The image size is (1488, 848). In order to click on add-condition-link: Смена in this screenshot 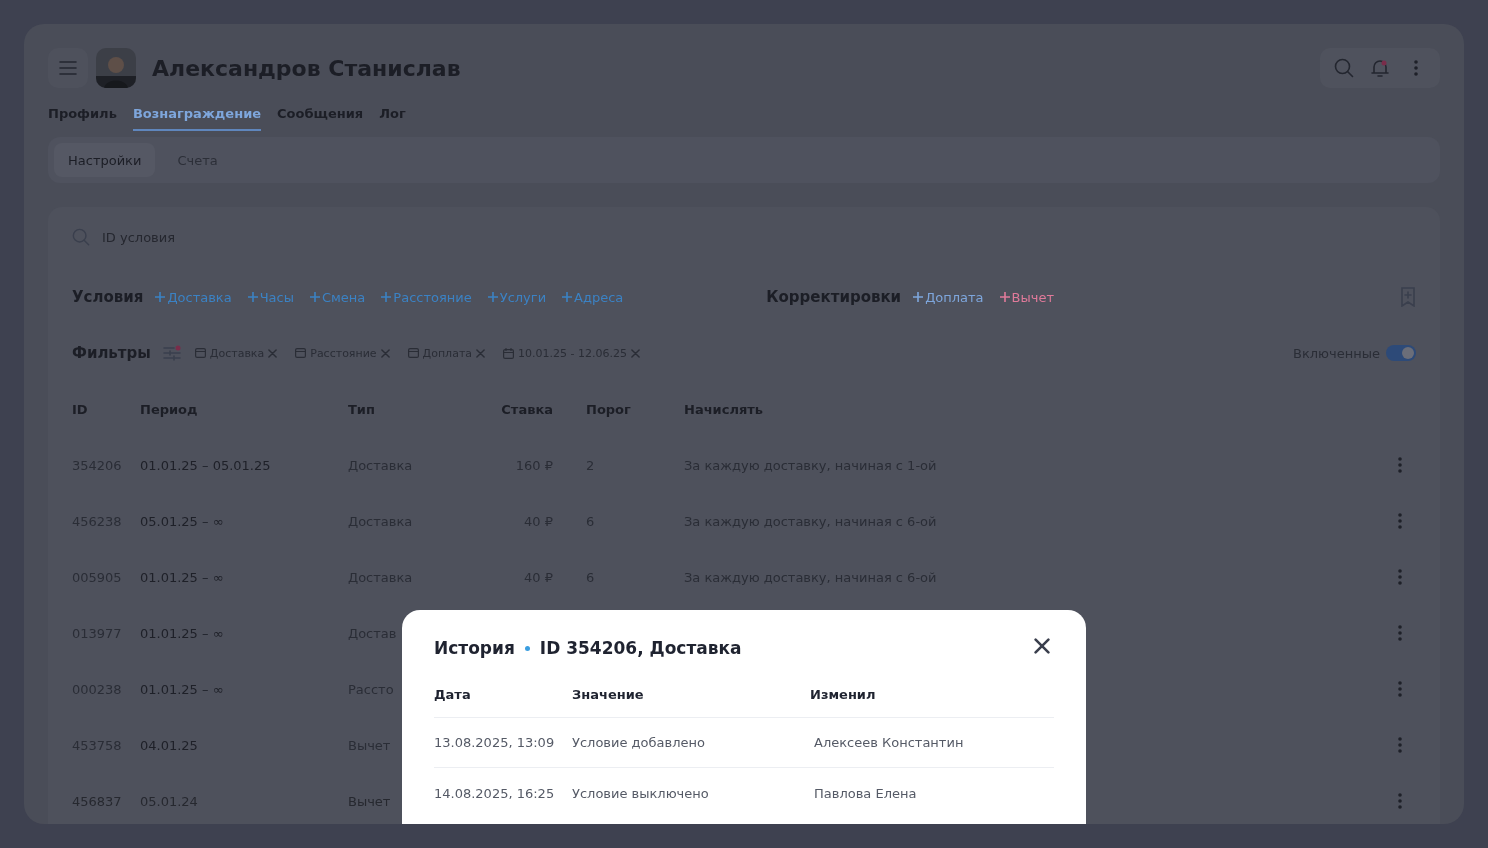, I will do `click(337, 297)`.